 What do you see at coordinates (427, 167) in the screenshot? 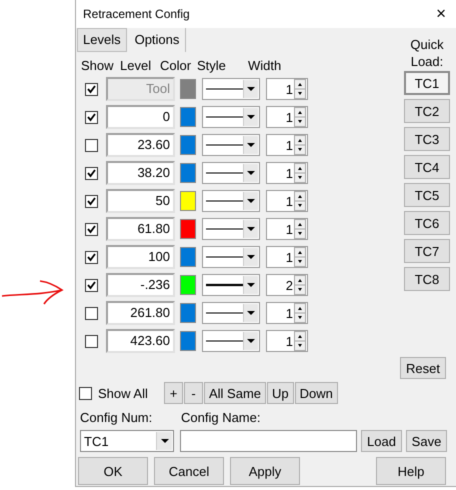
I see `quick-load-button: TC4` at bounding box center [427, 167].